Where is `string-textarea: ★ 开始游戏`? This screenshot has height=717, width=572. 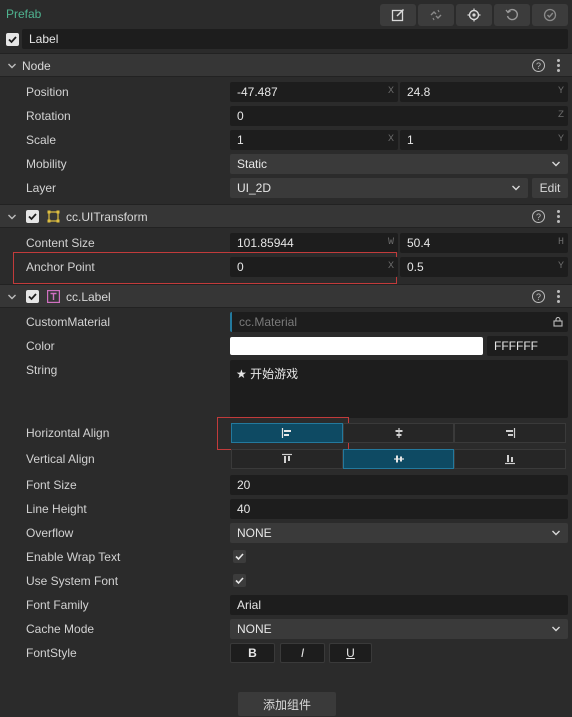
string-textarea: ★ 开始游戏 is located at coordinates (399, 389).